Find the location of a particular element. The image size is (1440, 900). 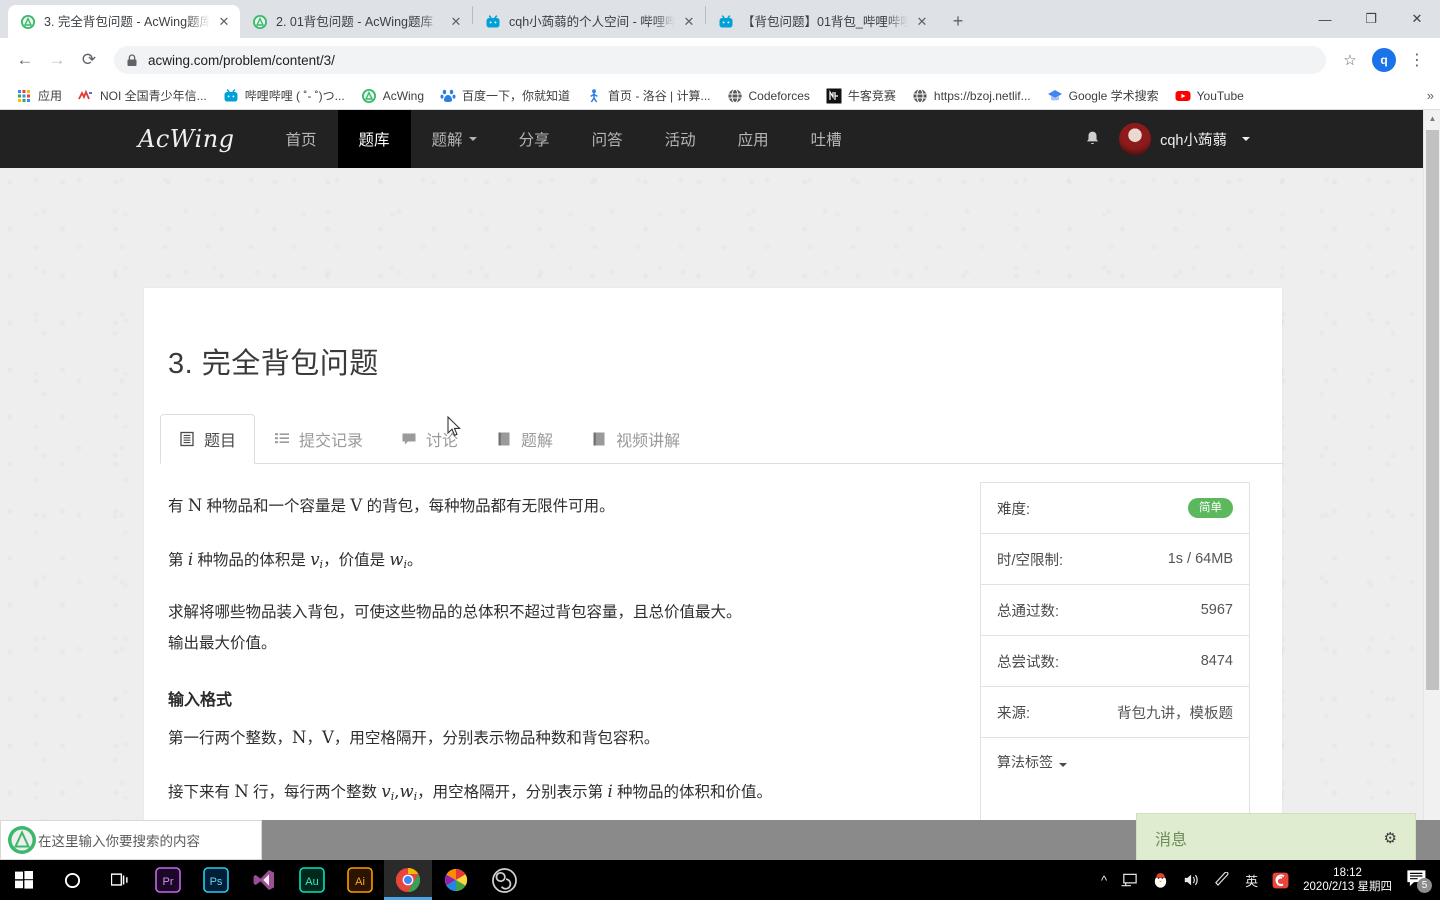

svg-text: Ai is located at coordinates (360, 882).